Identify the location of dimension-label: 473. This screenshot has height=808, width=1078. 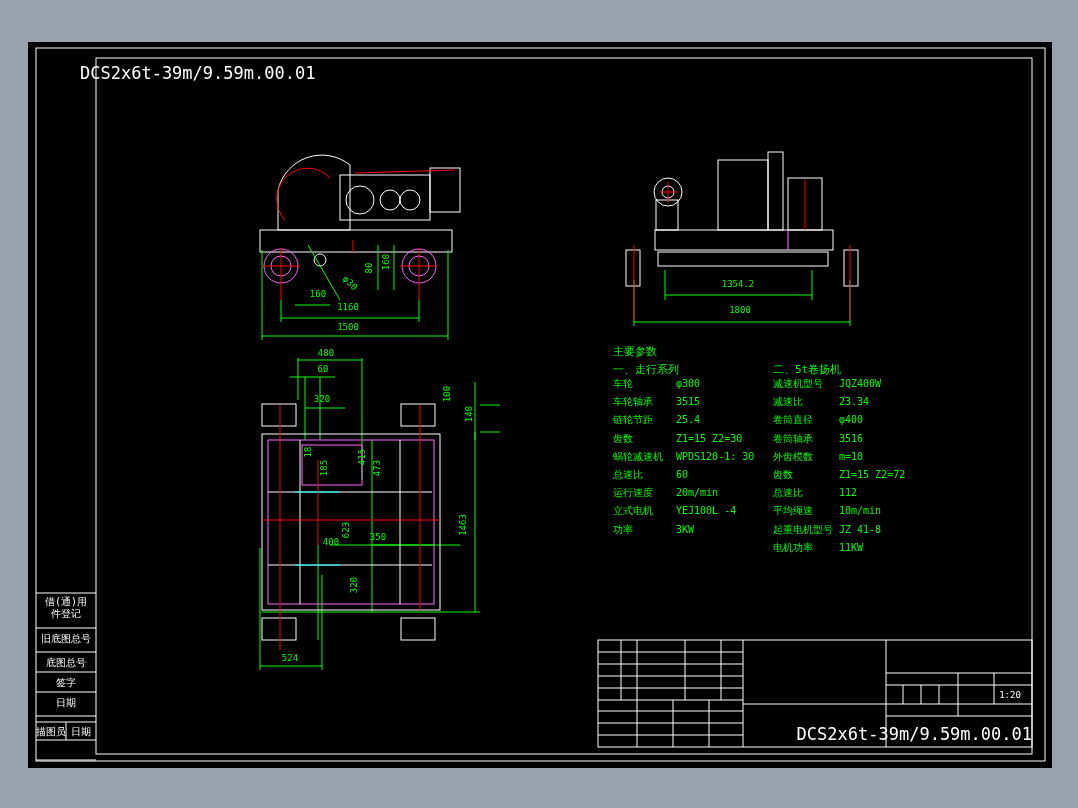
(377, 468).